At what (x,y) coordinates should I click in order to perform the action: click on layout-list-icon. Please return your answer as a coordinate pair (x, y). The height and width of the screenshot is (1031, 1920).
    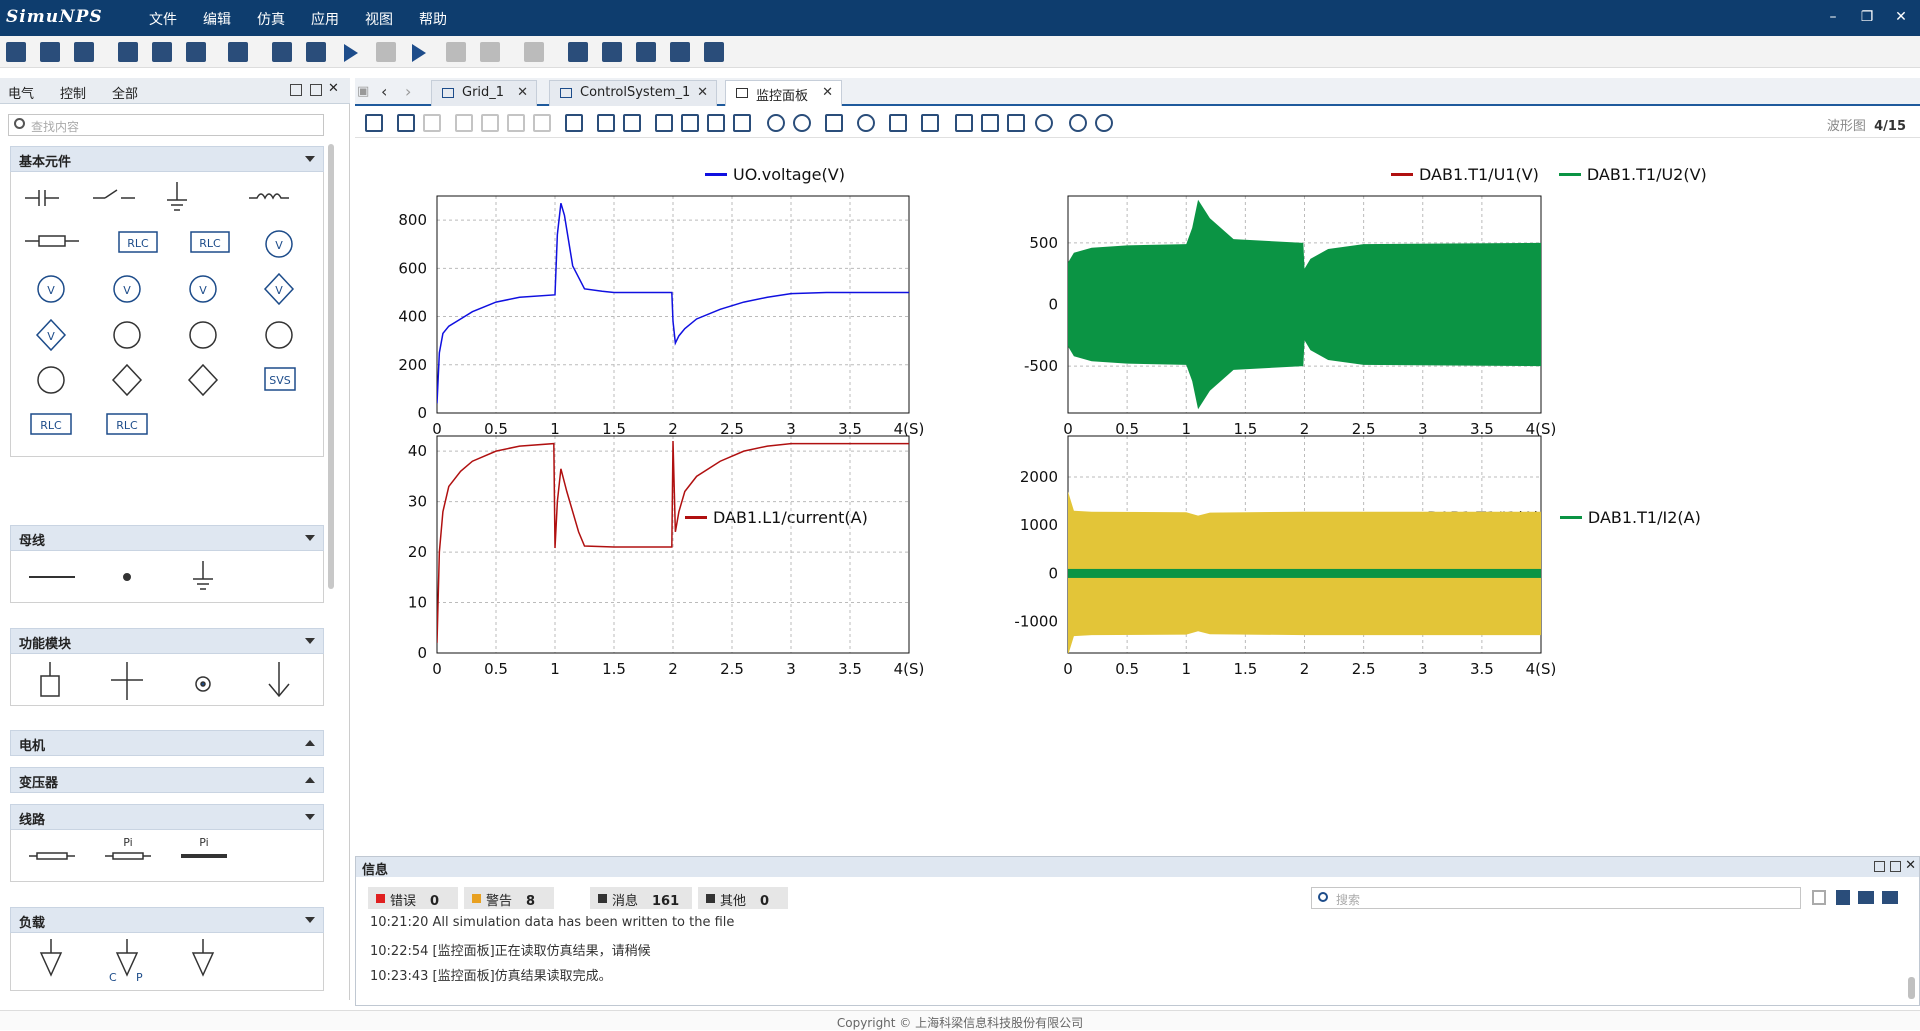
    Looking at the image, I should click on (606, 123).